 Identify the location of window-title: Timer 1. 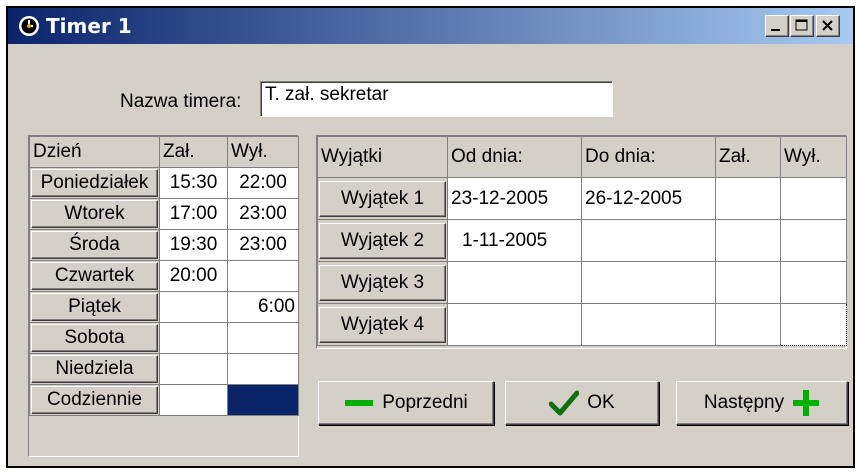
(89, 26).